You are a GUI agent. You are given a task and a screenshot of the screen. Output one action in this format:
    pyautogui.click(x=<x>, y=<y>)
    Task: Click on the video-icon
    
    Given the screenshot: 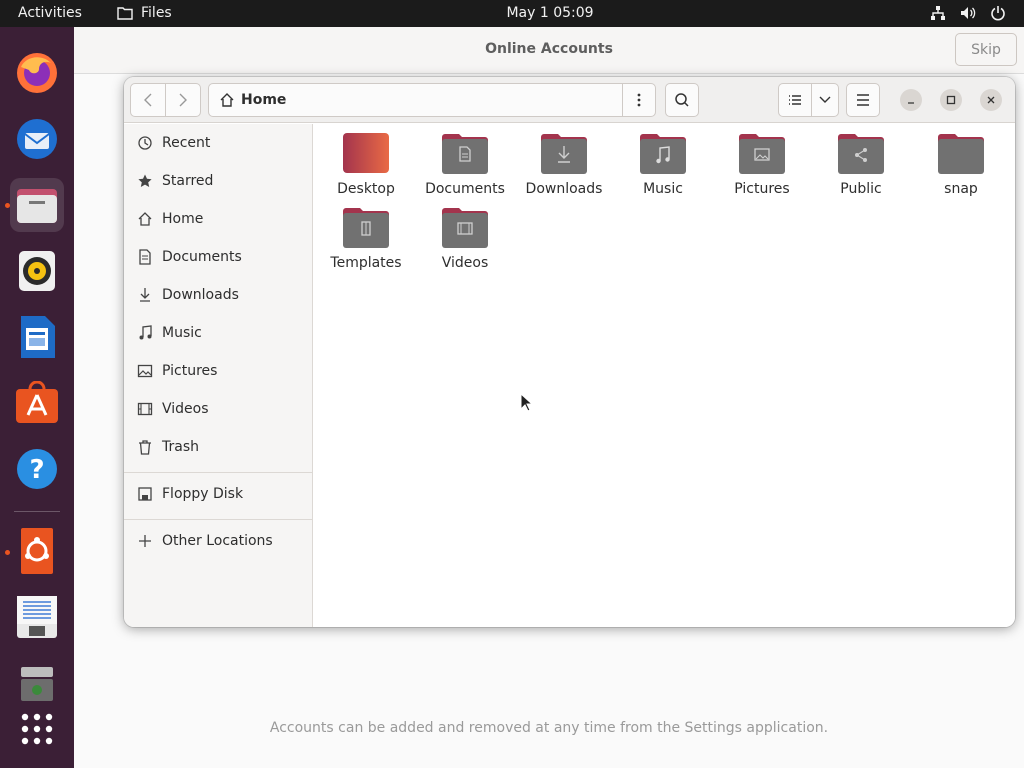 What is the action you would take?
    pyautogui.click(x=145, y=409)
    